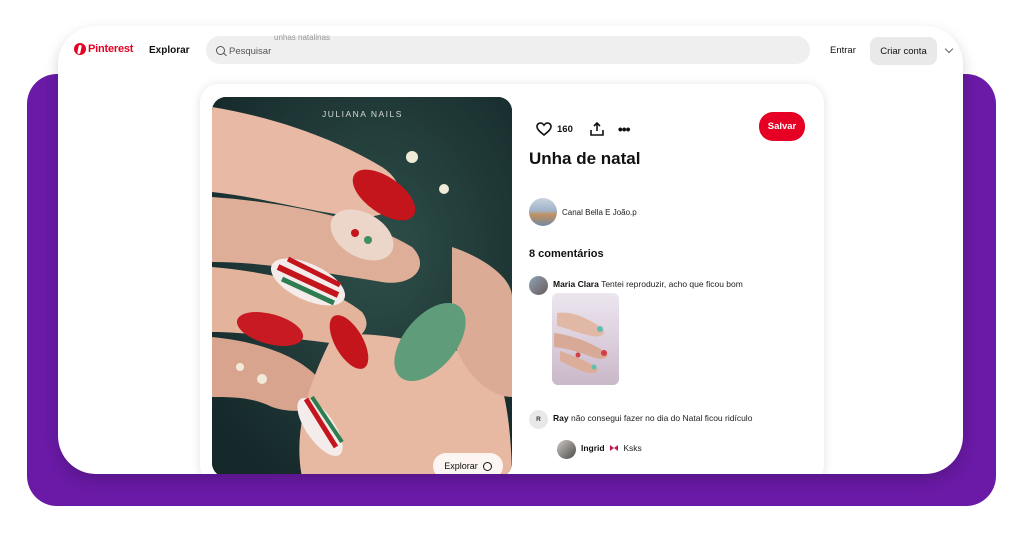 The width and height of the screenshot is (1024, 536). Describe the element at coordinates (672, 284) in the screenshot. I see `comment-body: Tentei reproduzir, acho que ficou bom` at that location.